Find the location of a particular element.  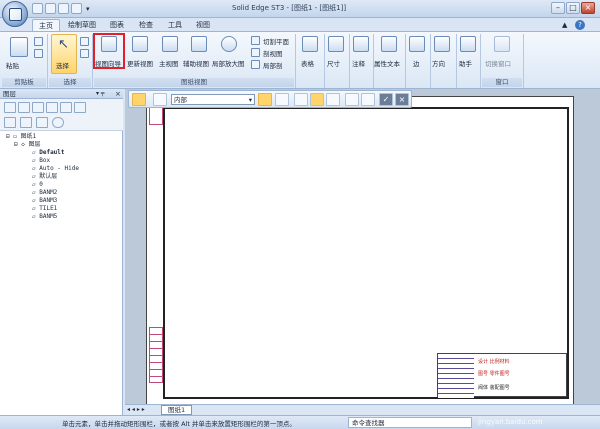

save-icon is located at coordinates (37, 8).